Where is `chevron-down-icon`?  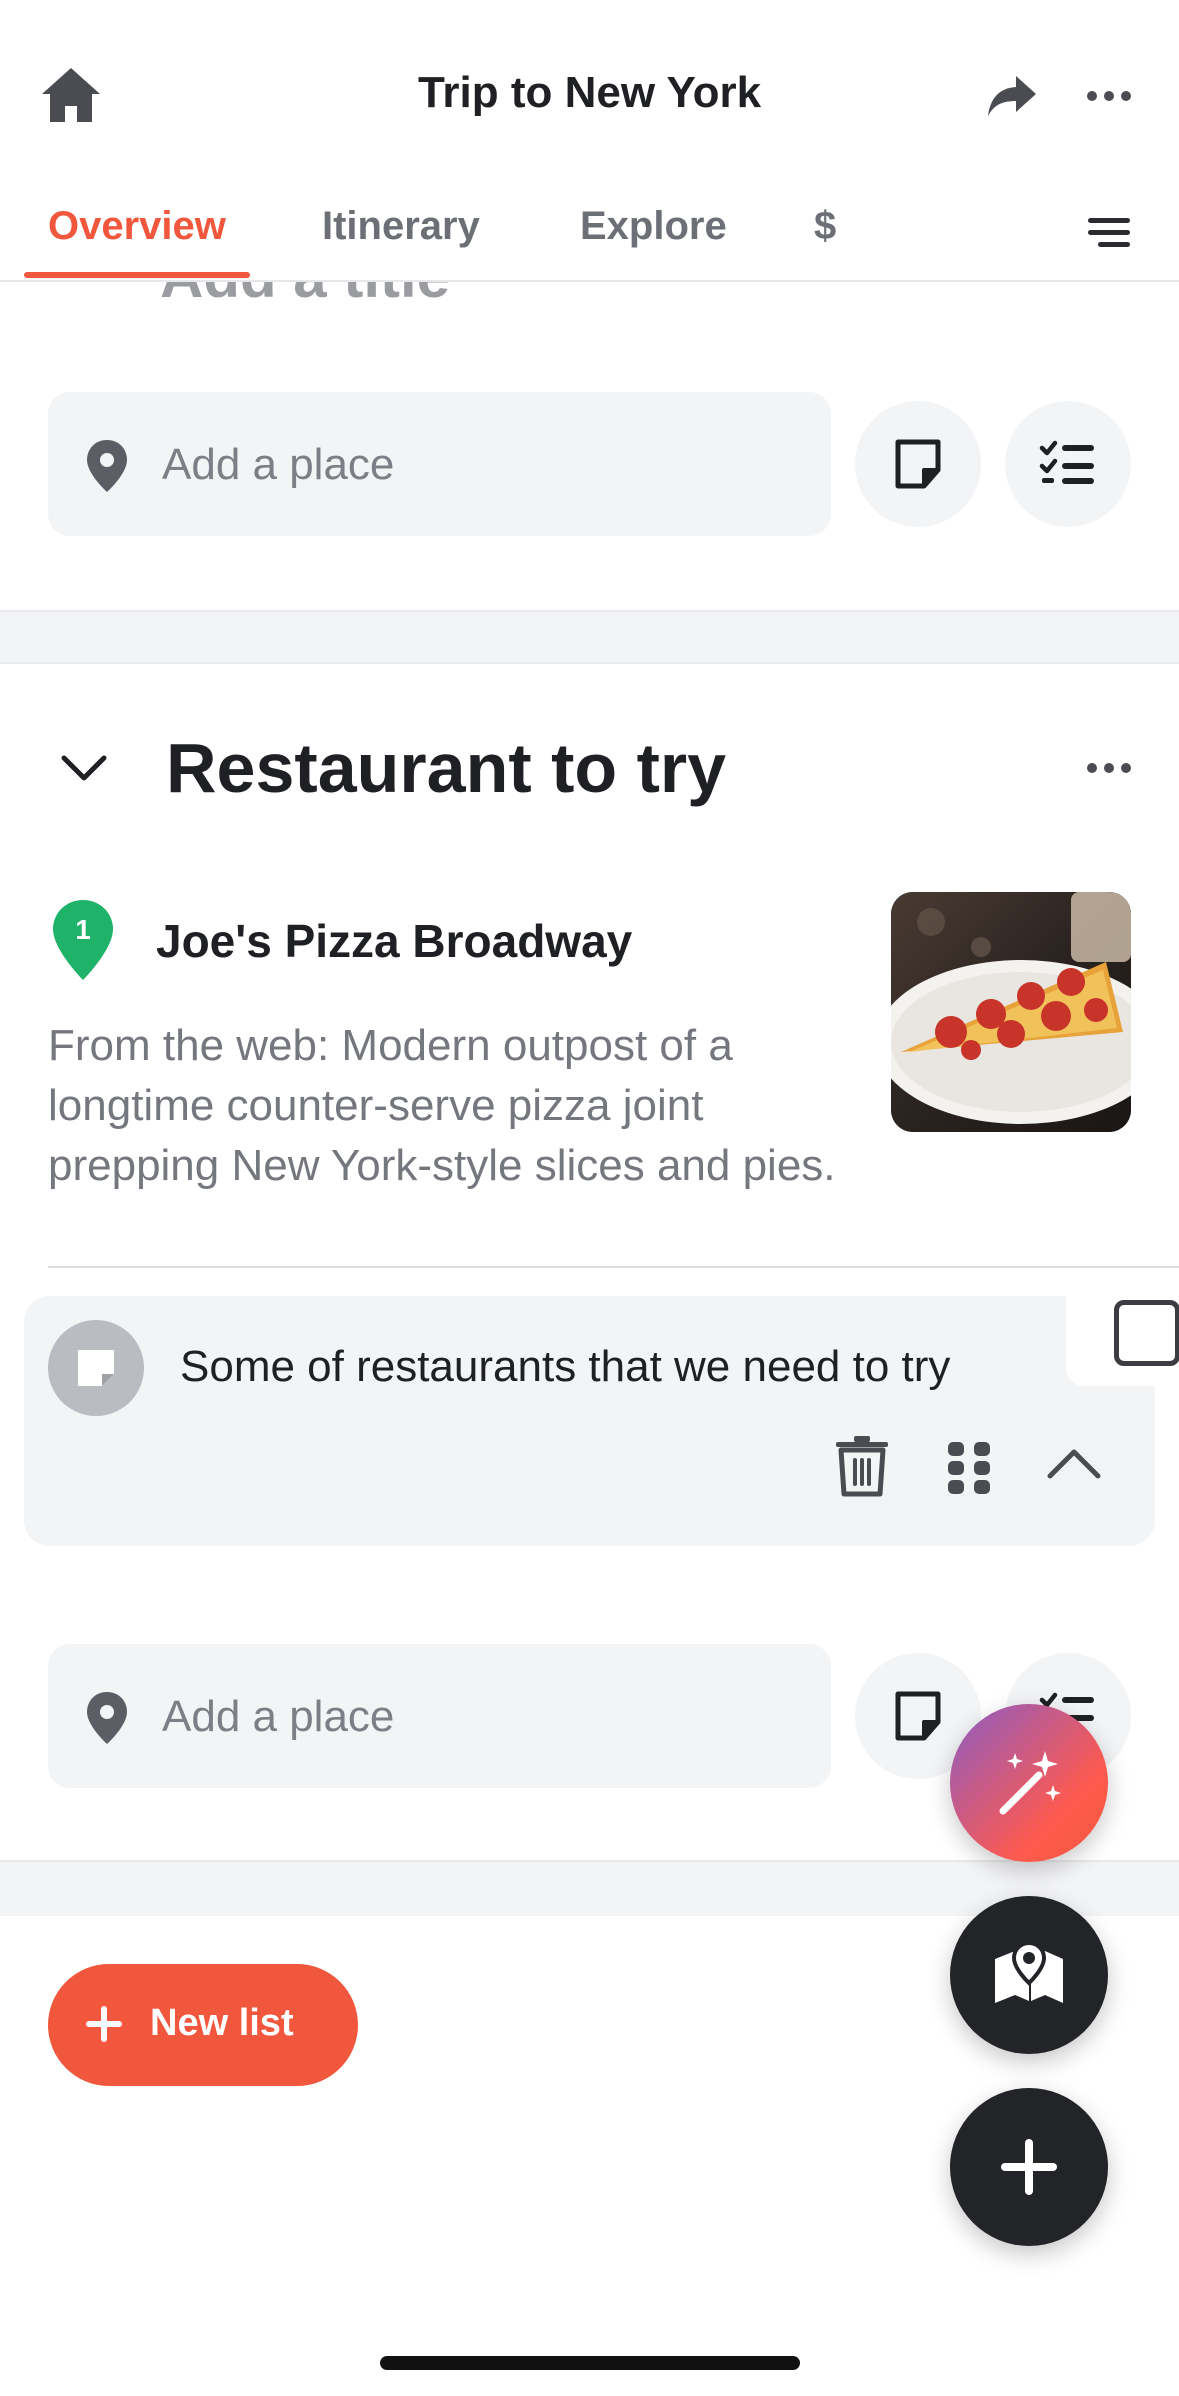
chevron-down-icon is located at coordinates (84, 768).